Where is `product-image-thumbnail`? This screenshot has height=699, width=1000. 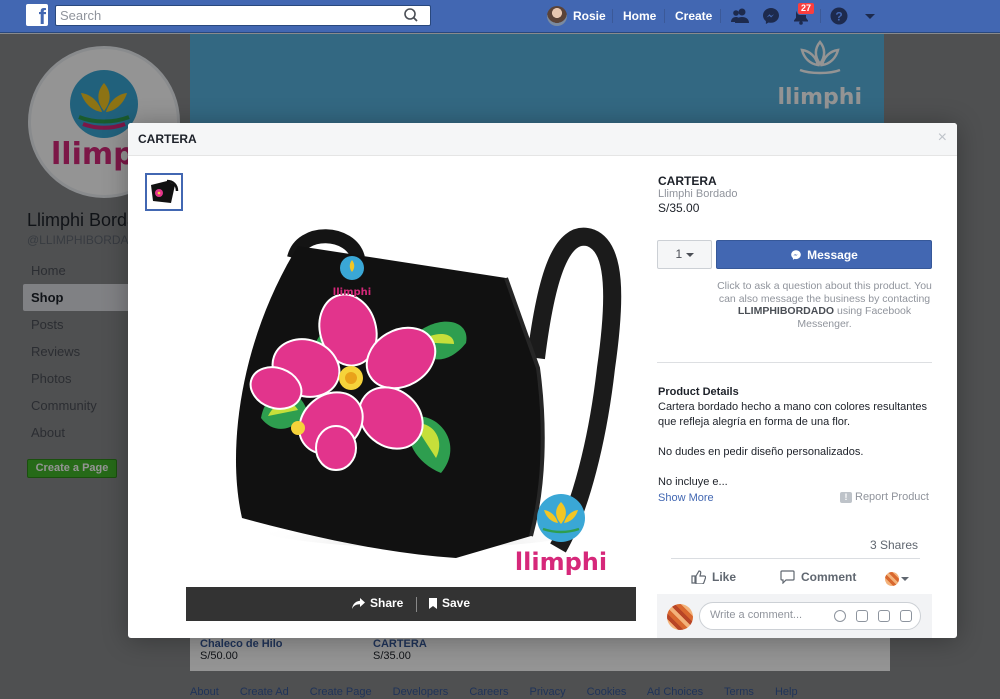
product-image-thumbnail is located at coordinates (164, 192).